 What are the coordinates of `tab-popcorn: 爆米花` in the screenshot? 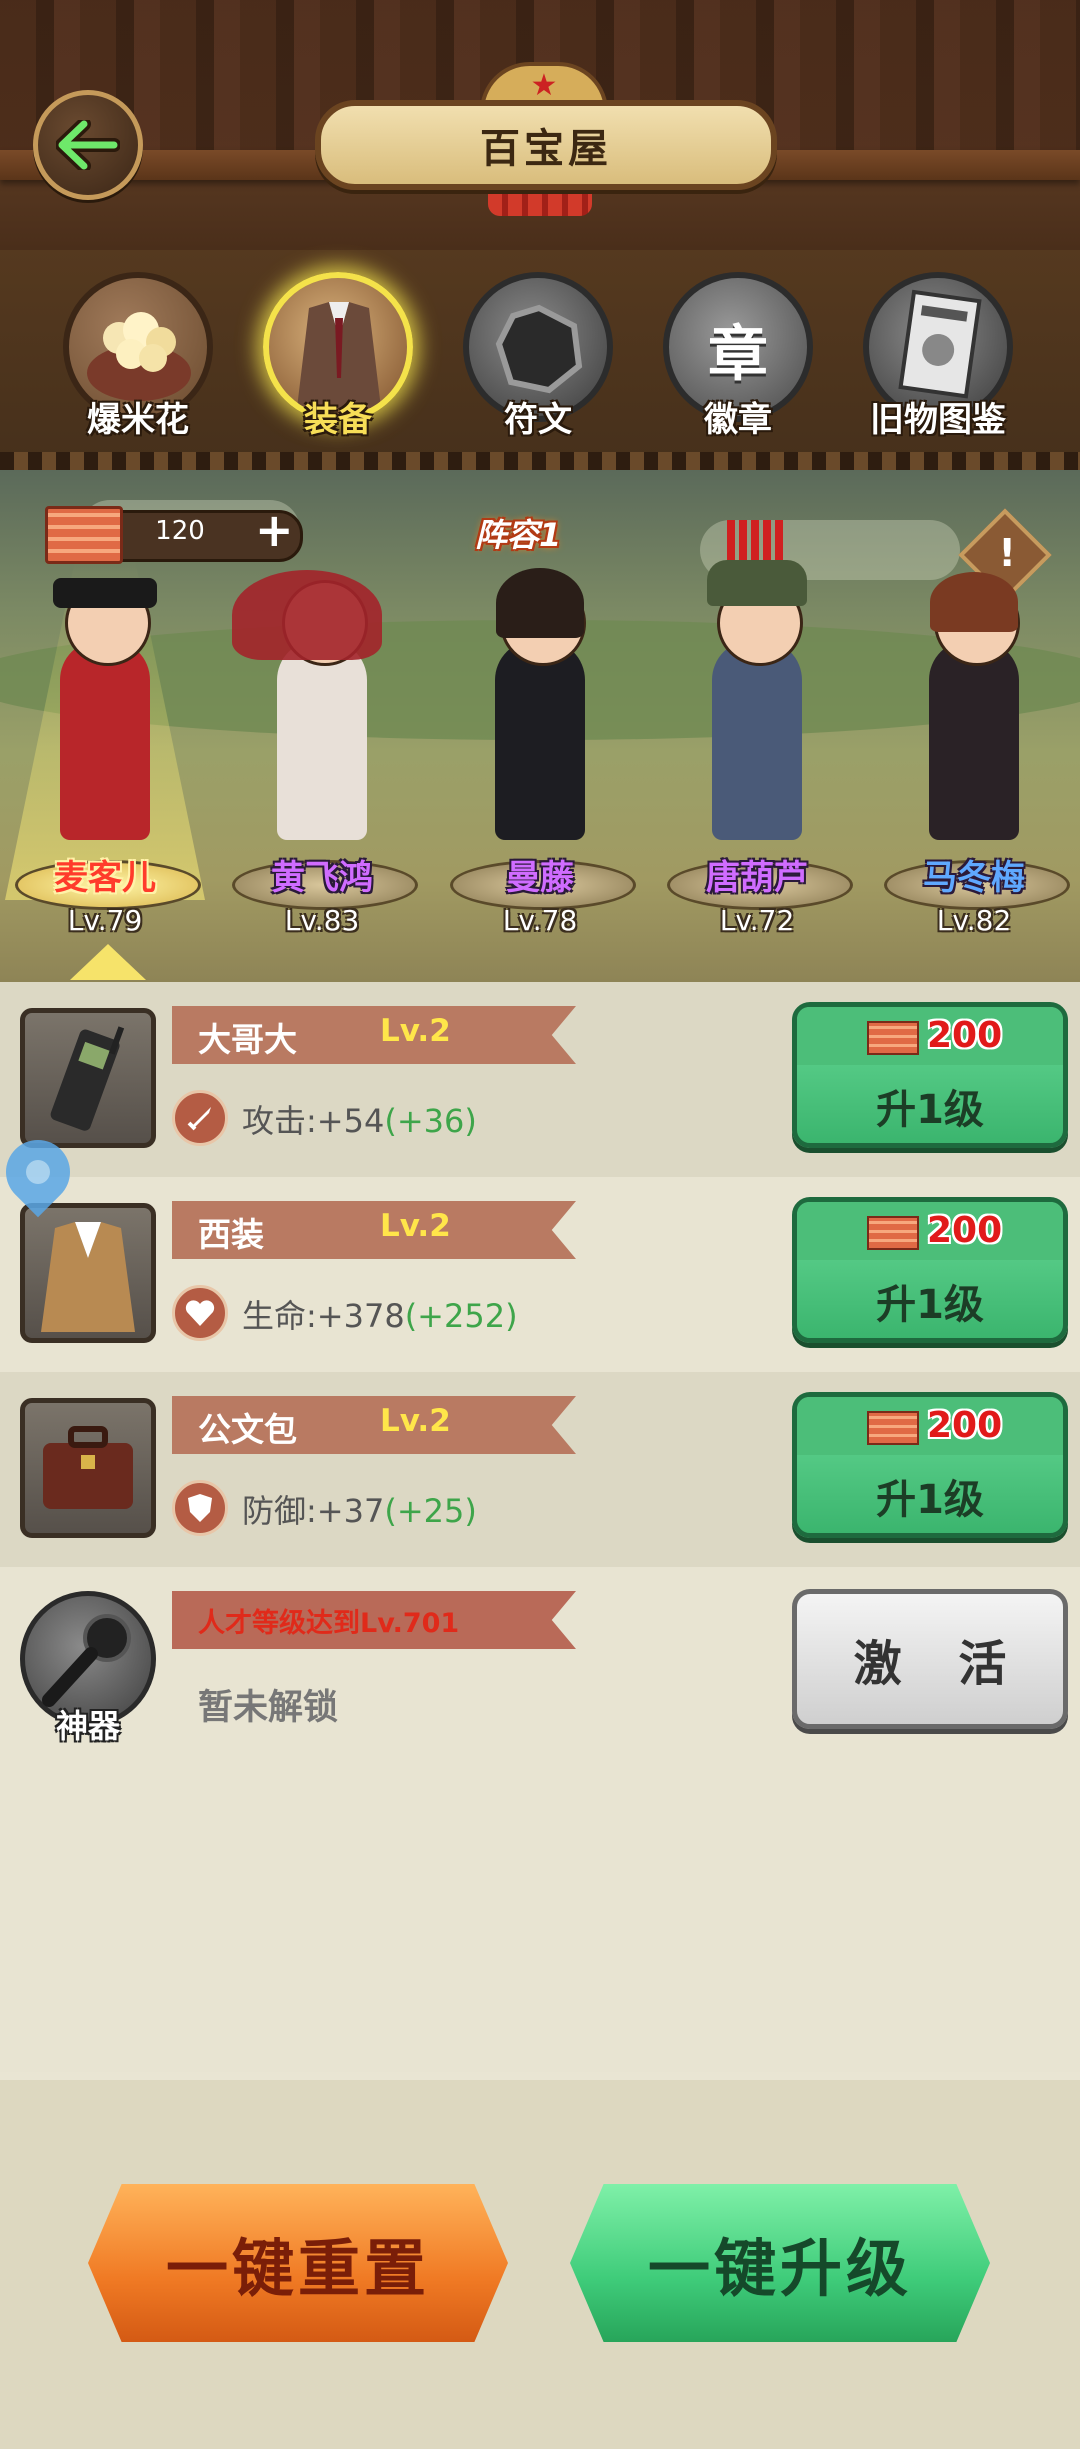 It's located at (138, 367).